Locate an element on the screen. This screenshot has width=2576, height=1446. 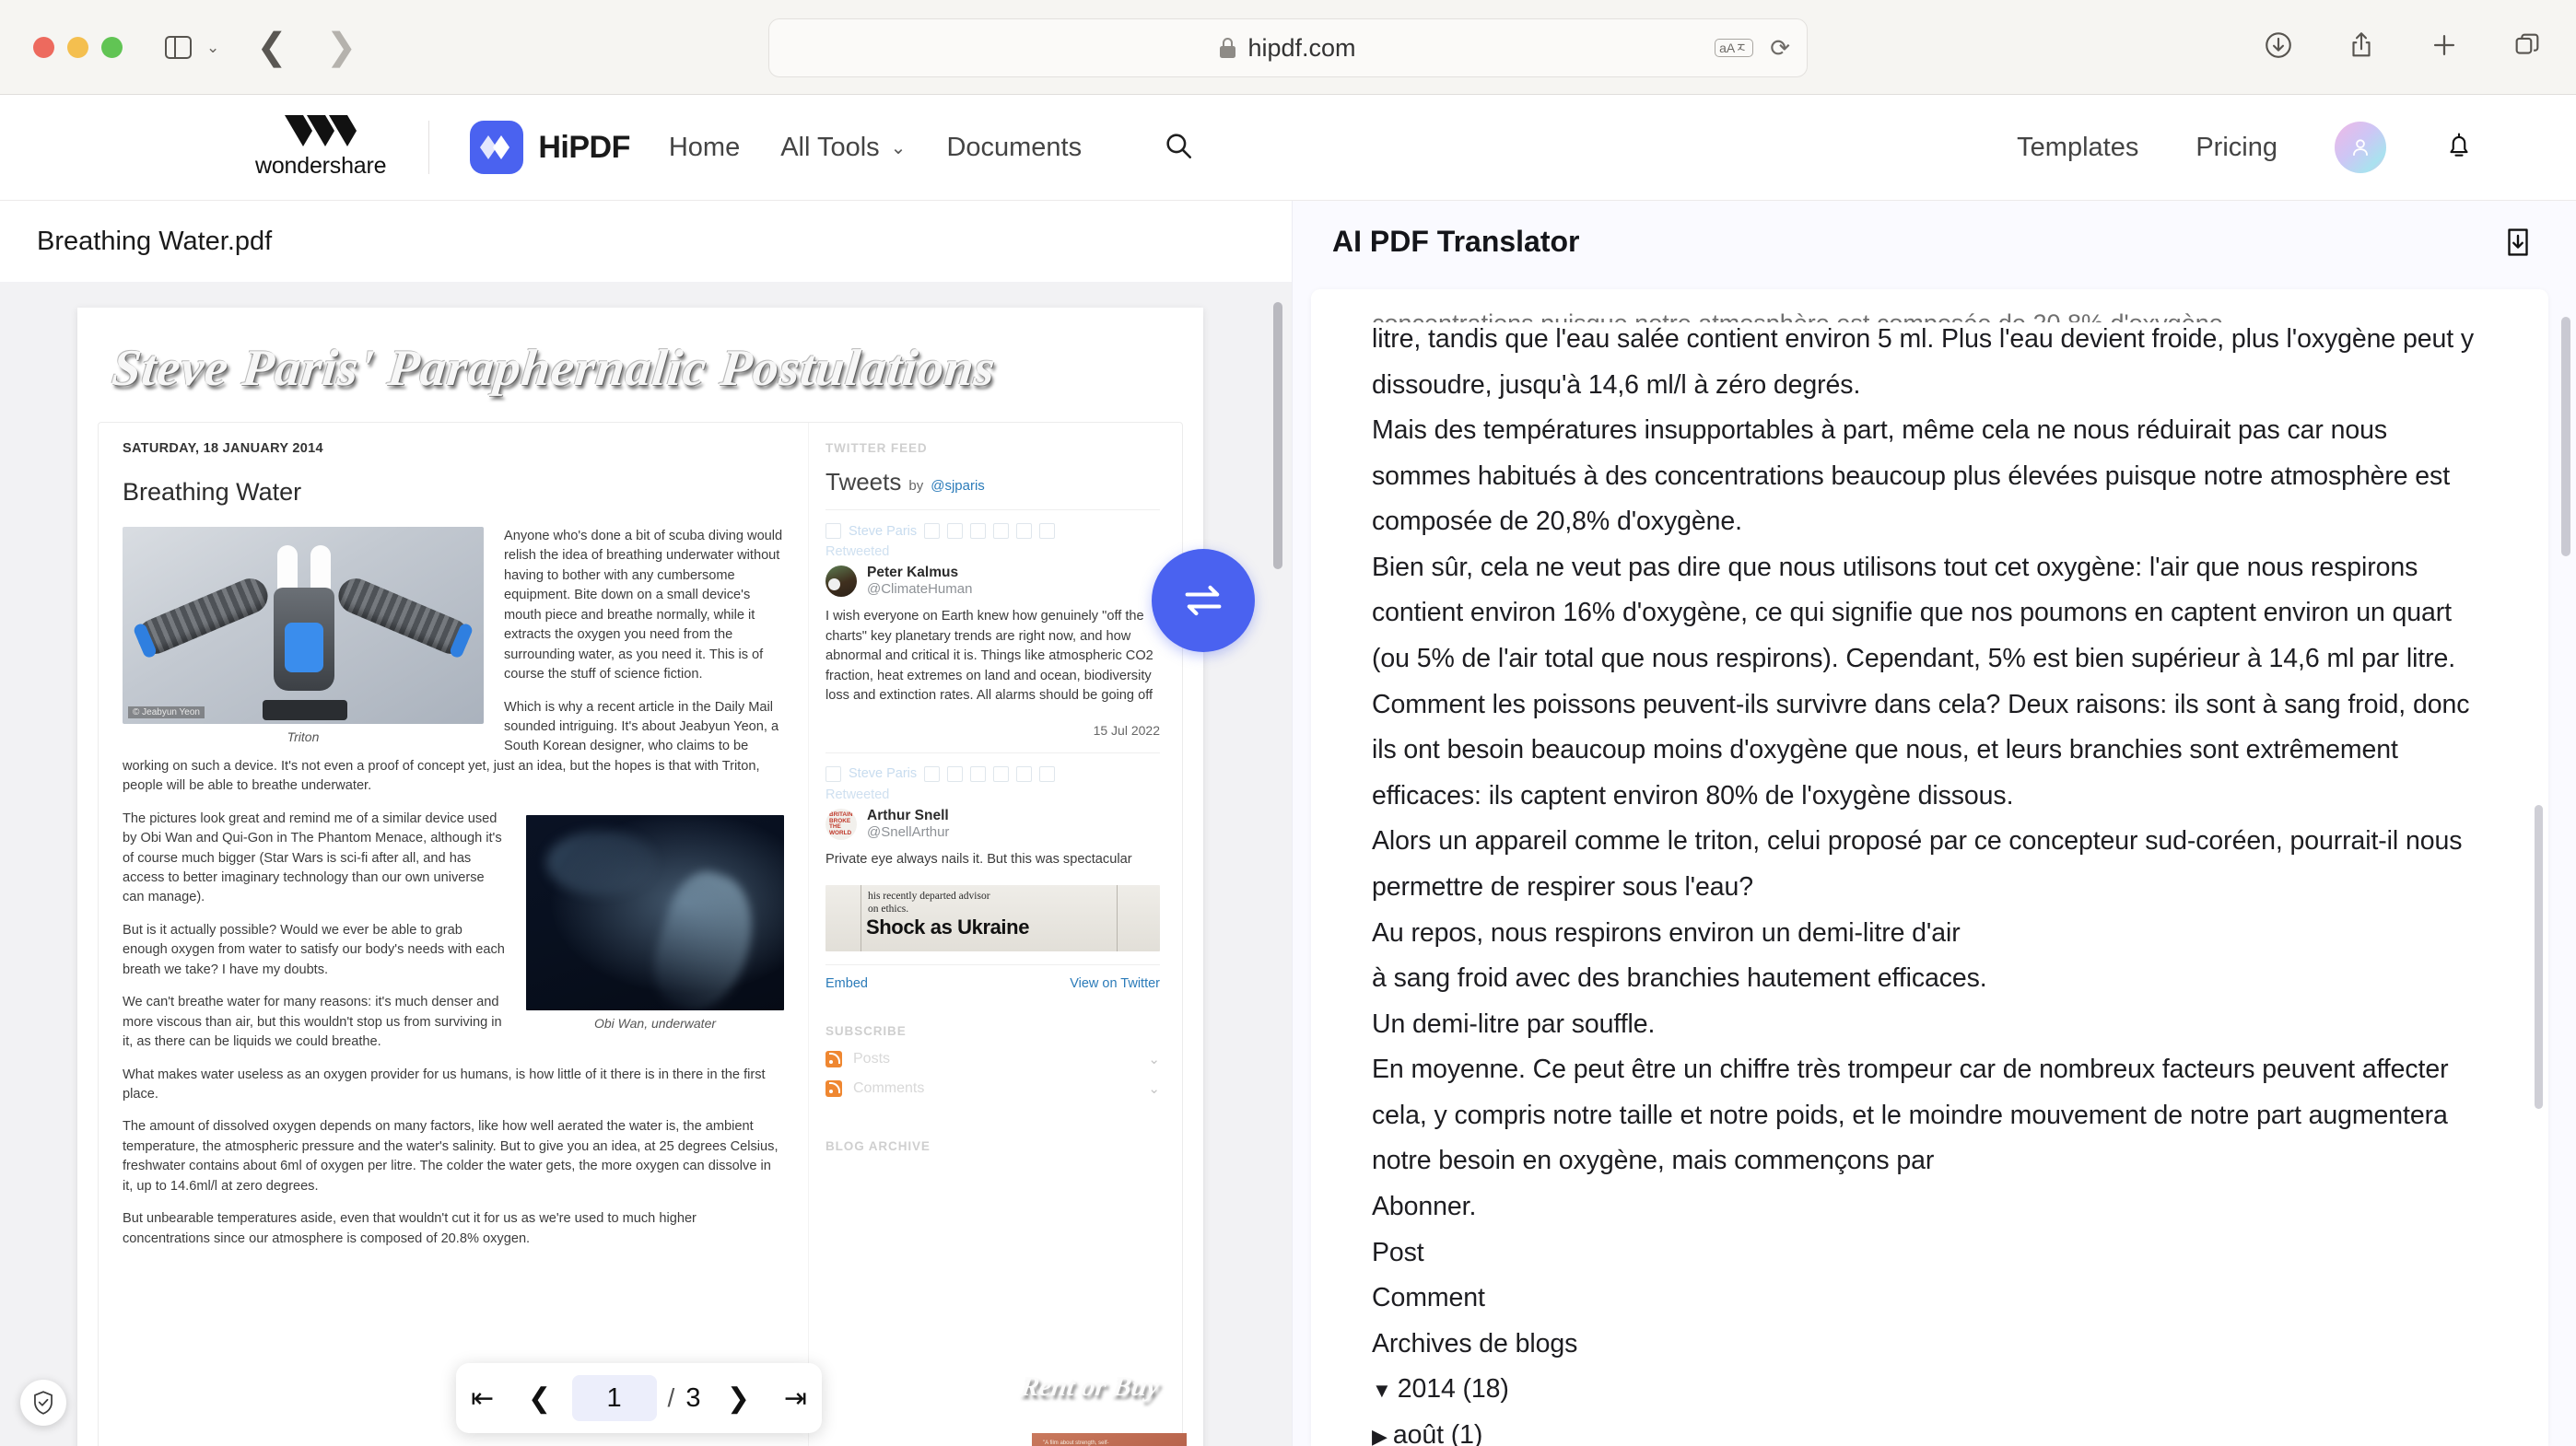
search-icon is located at coordinates (1178, 148).